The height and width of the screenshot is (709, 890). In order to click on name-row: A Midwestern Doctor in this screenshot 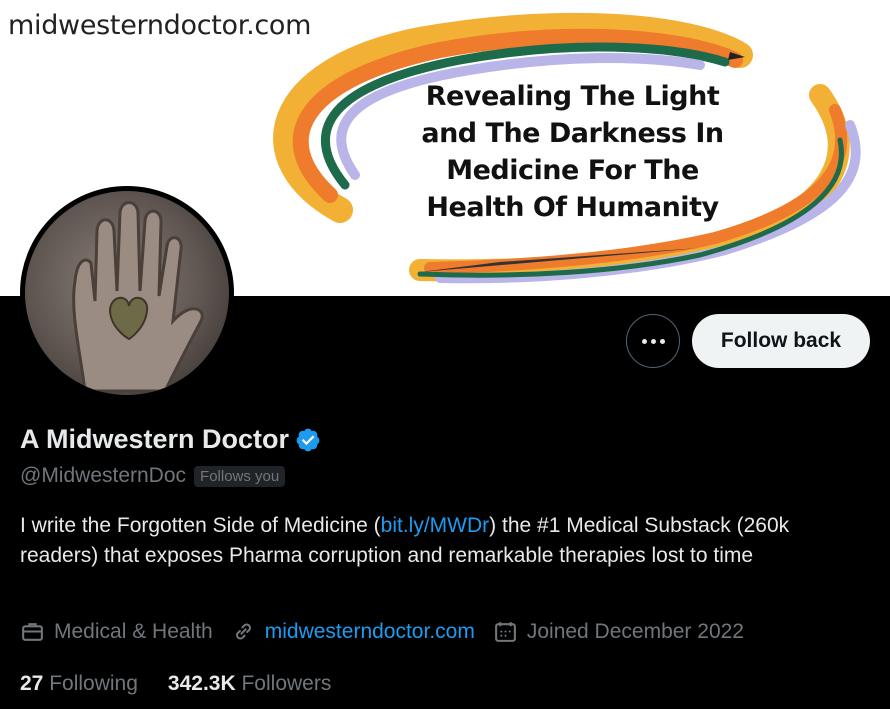, I will do `click(170, 439)`.